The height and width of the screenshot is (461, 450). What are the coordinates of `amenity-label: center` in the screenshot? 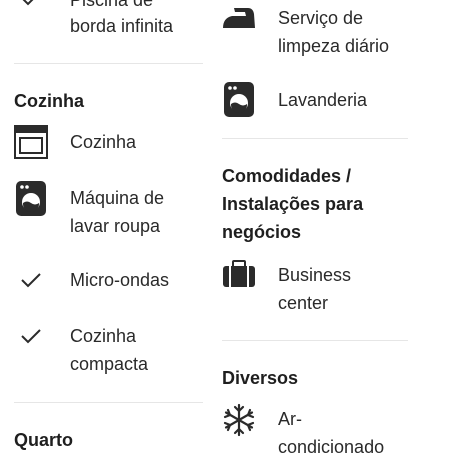 It's located at (303, 303).